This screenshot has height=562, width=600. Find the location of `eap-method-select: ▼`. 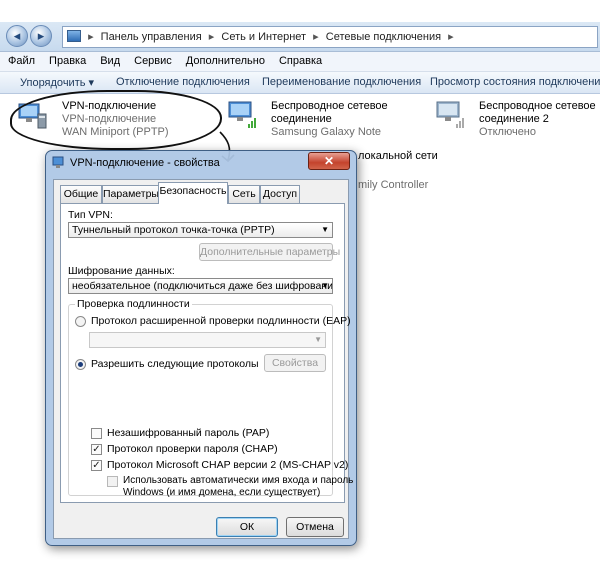

eap-method-select: ▼ is located at coordinates (207, 340).